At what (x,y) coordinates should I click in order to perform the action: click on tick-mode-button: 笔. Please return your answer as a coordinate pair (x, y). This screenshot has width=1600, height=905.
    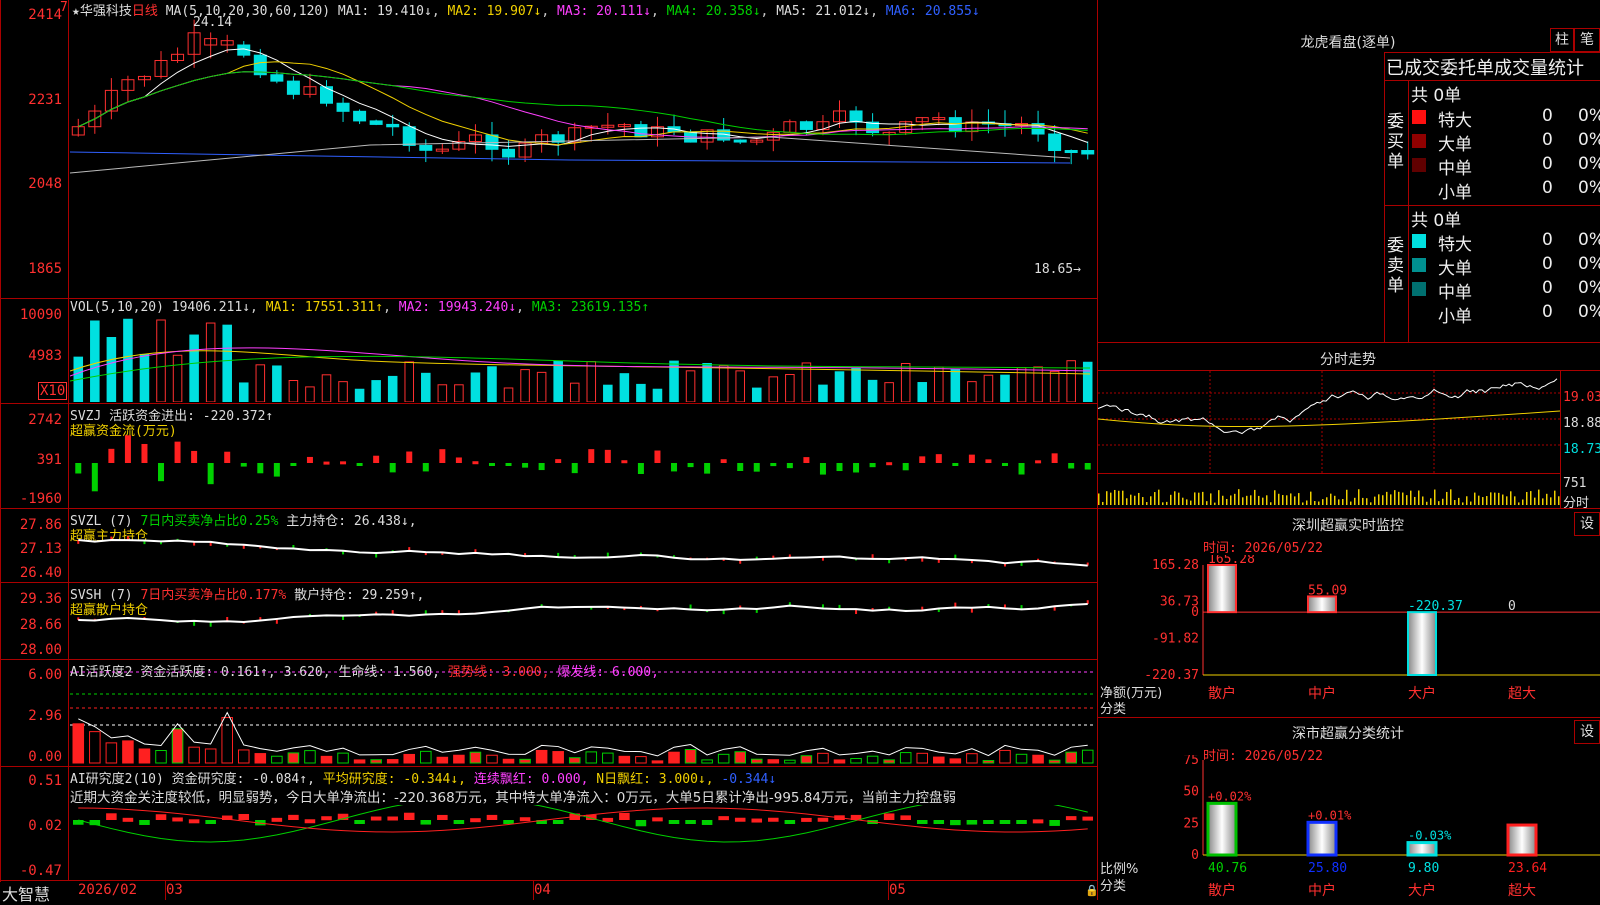
    Looking at the image, I should click on (1587, 40).